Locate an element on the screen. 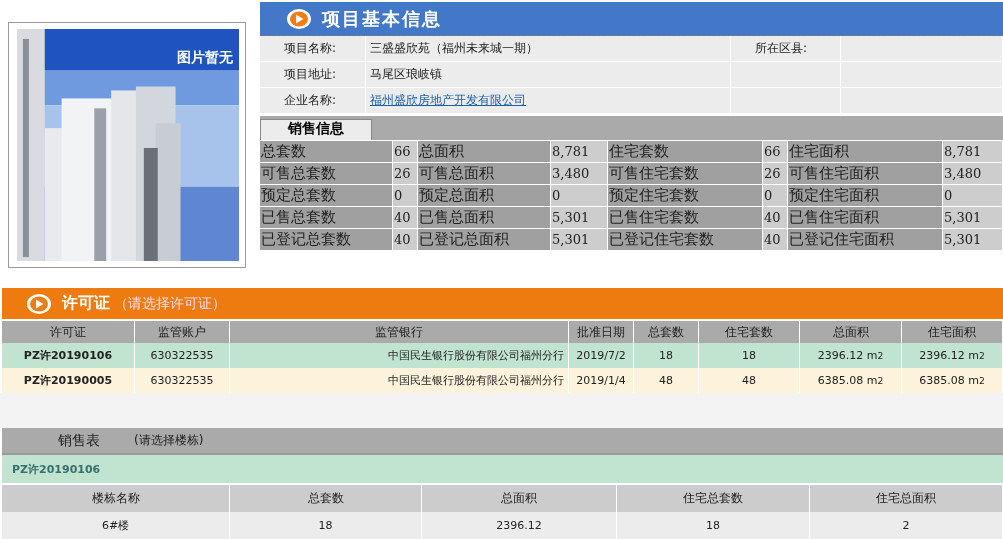  table-cell: 2 is located at coordinates (906, 525).